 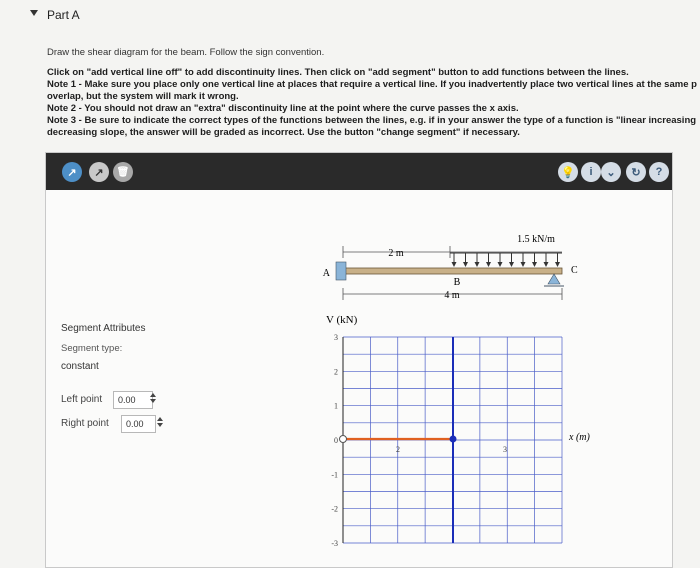 I want to click on distributed-load-arrows, so click(x=505, y=260).